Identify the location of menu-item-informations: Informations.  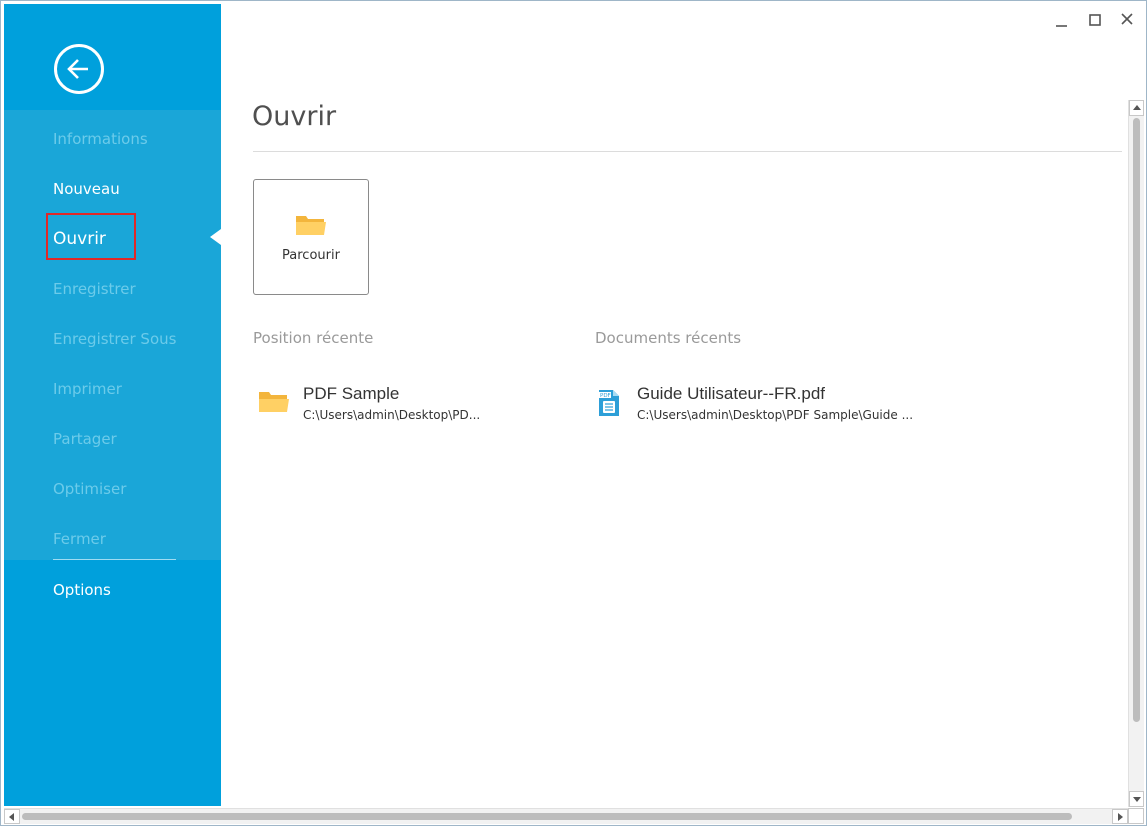
(100, 139).